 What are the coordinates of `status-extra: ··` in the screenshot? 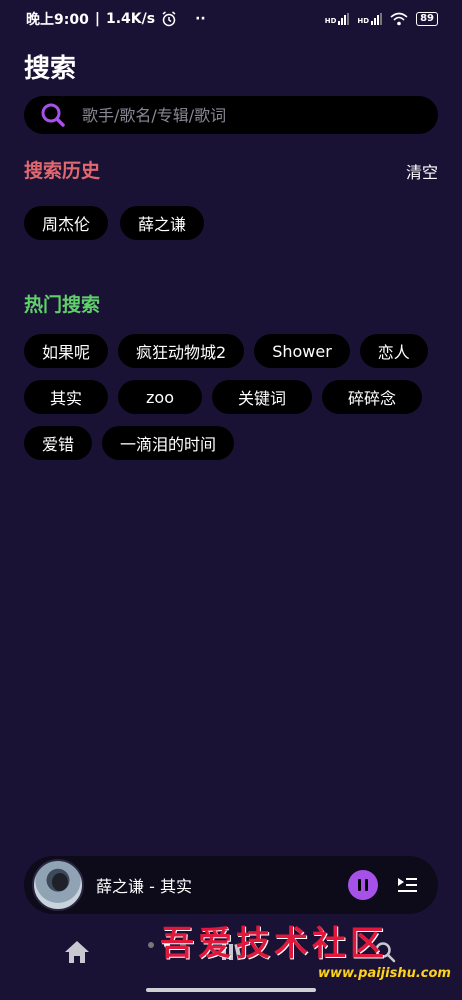 It's located at (200, 19).